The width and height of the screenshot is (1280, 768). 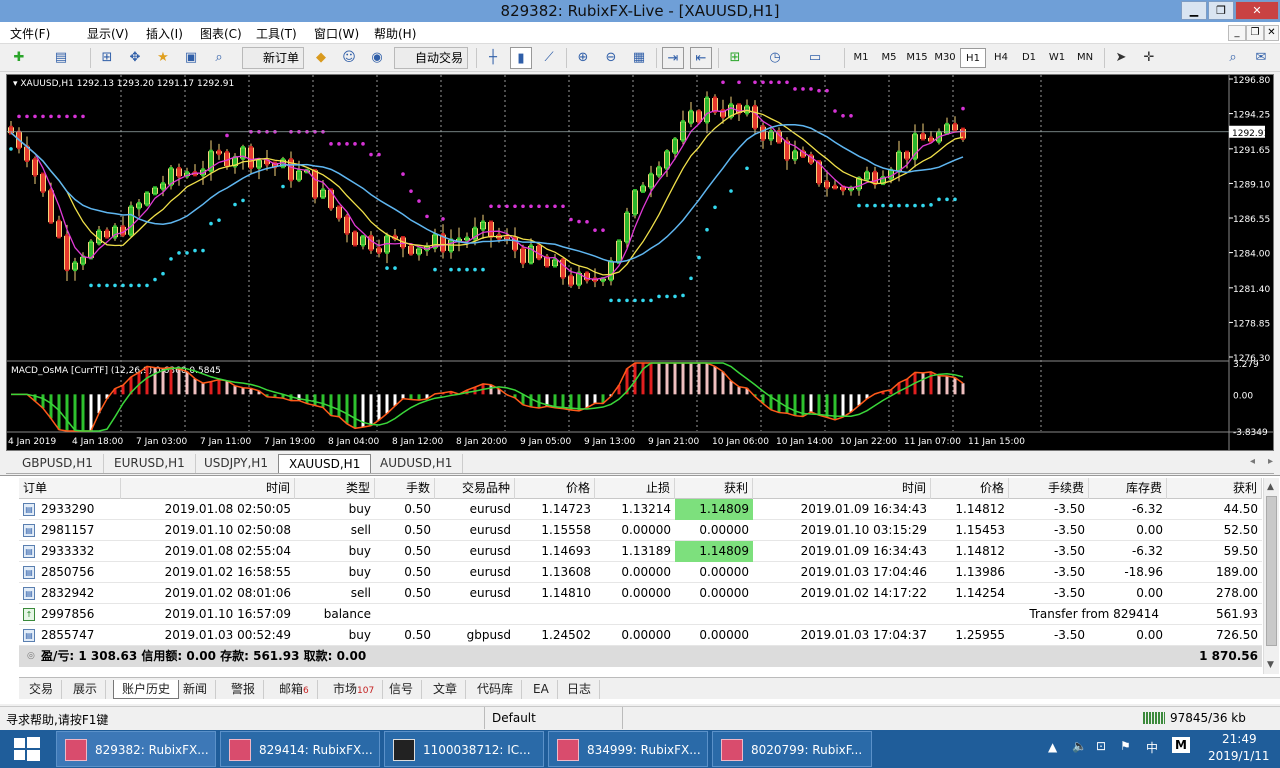 I want to click on market-watch-icon: ⊞, so click(x=107, y=58).